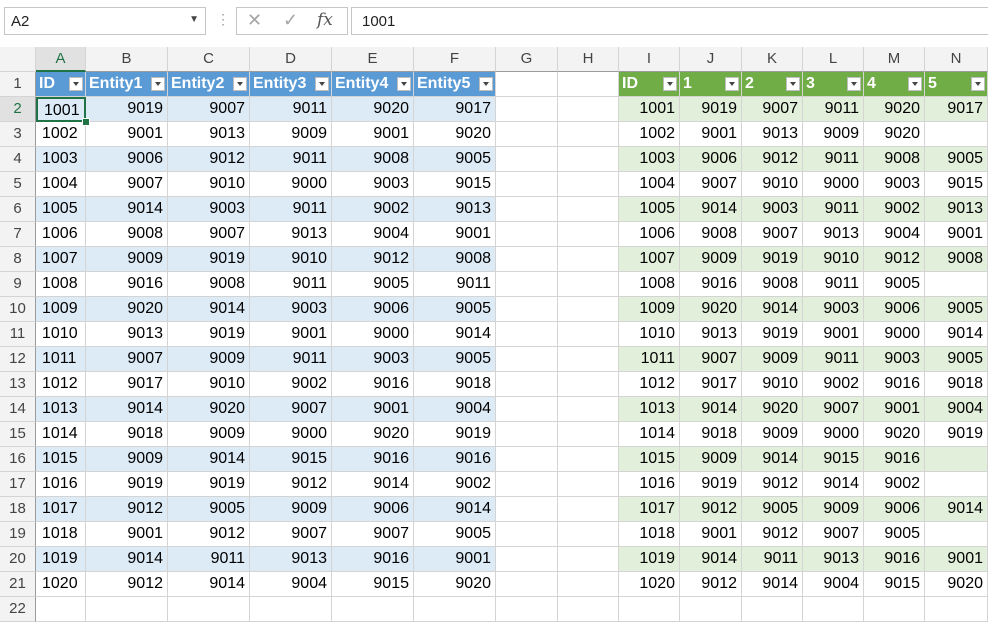 The image size is (988, 623). What do you see at coordinates (894, 409) in the screenshot?
I see `green-table-cell: 9001` at bounding box center [894, 409].